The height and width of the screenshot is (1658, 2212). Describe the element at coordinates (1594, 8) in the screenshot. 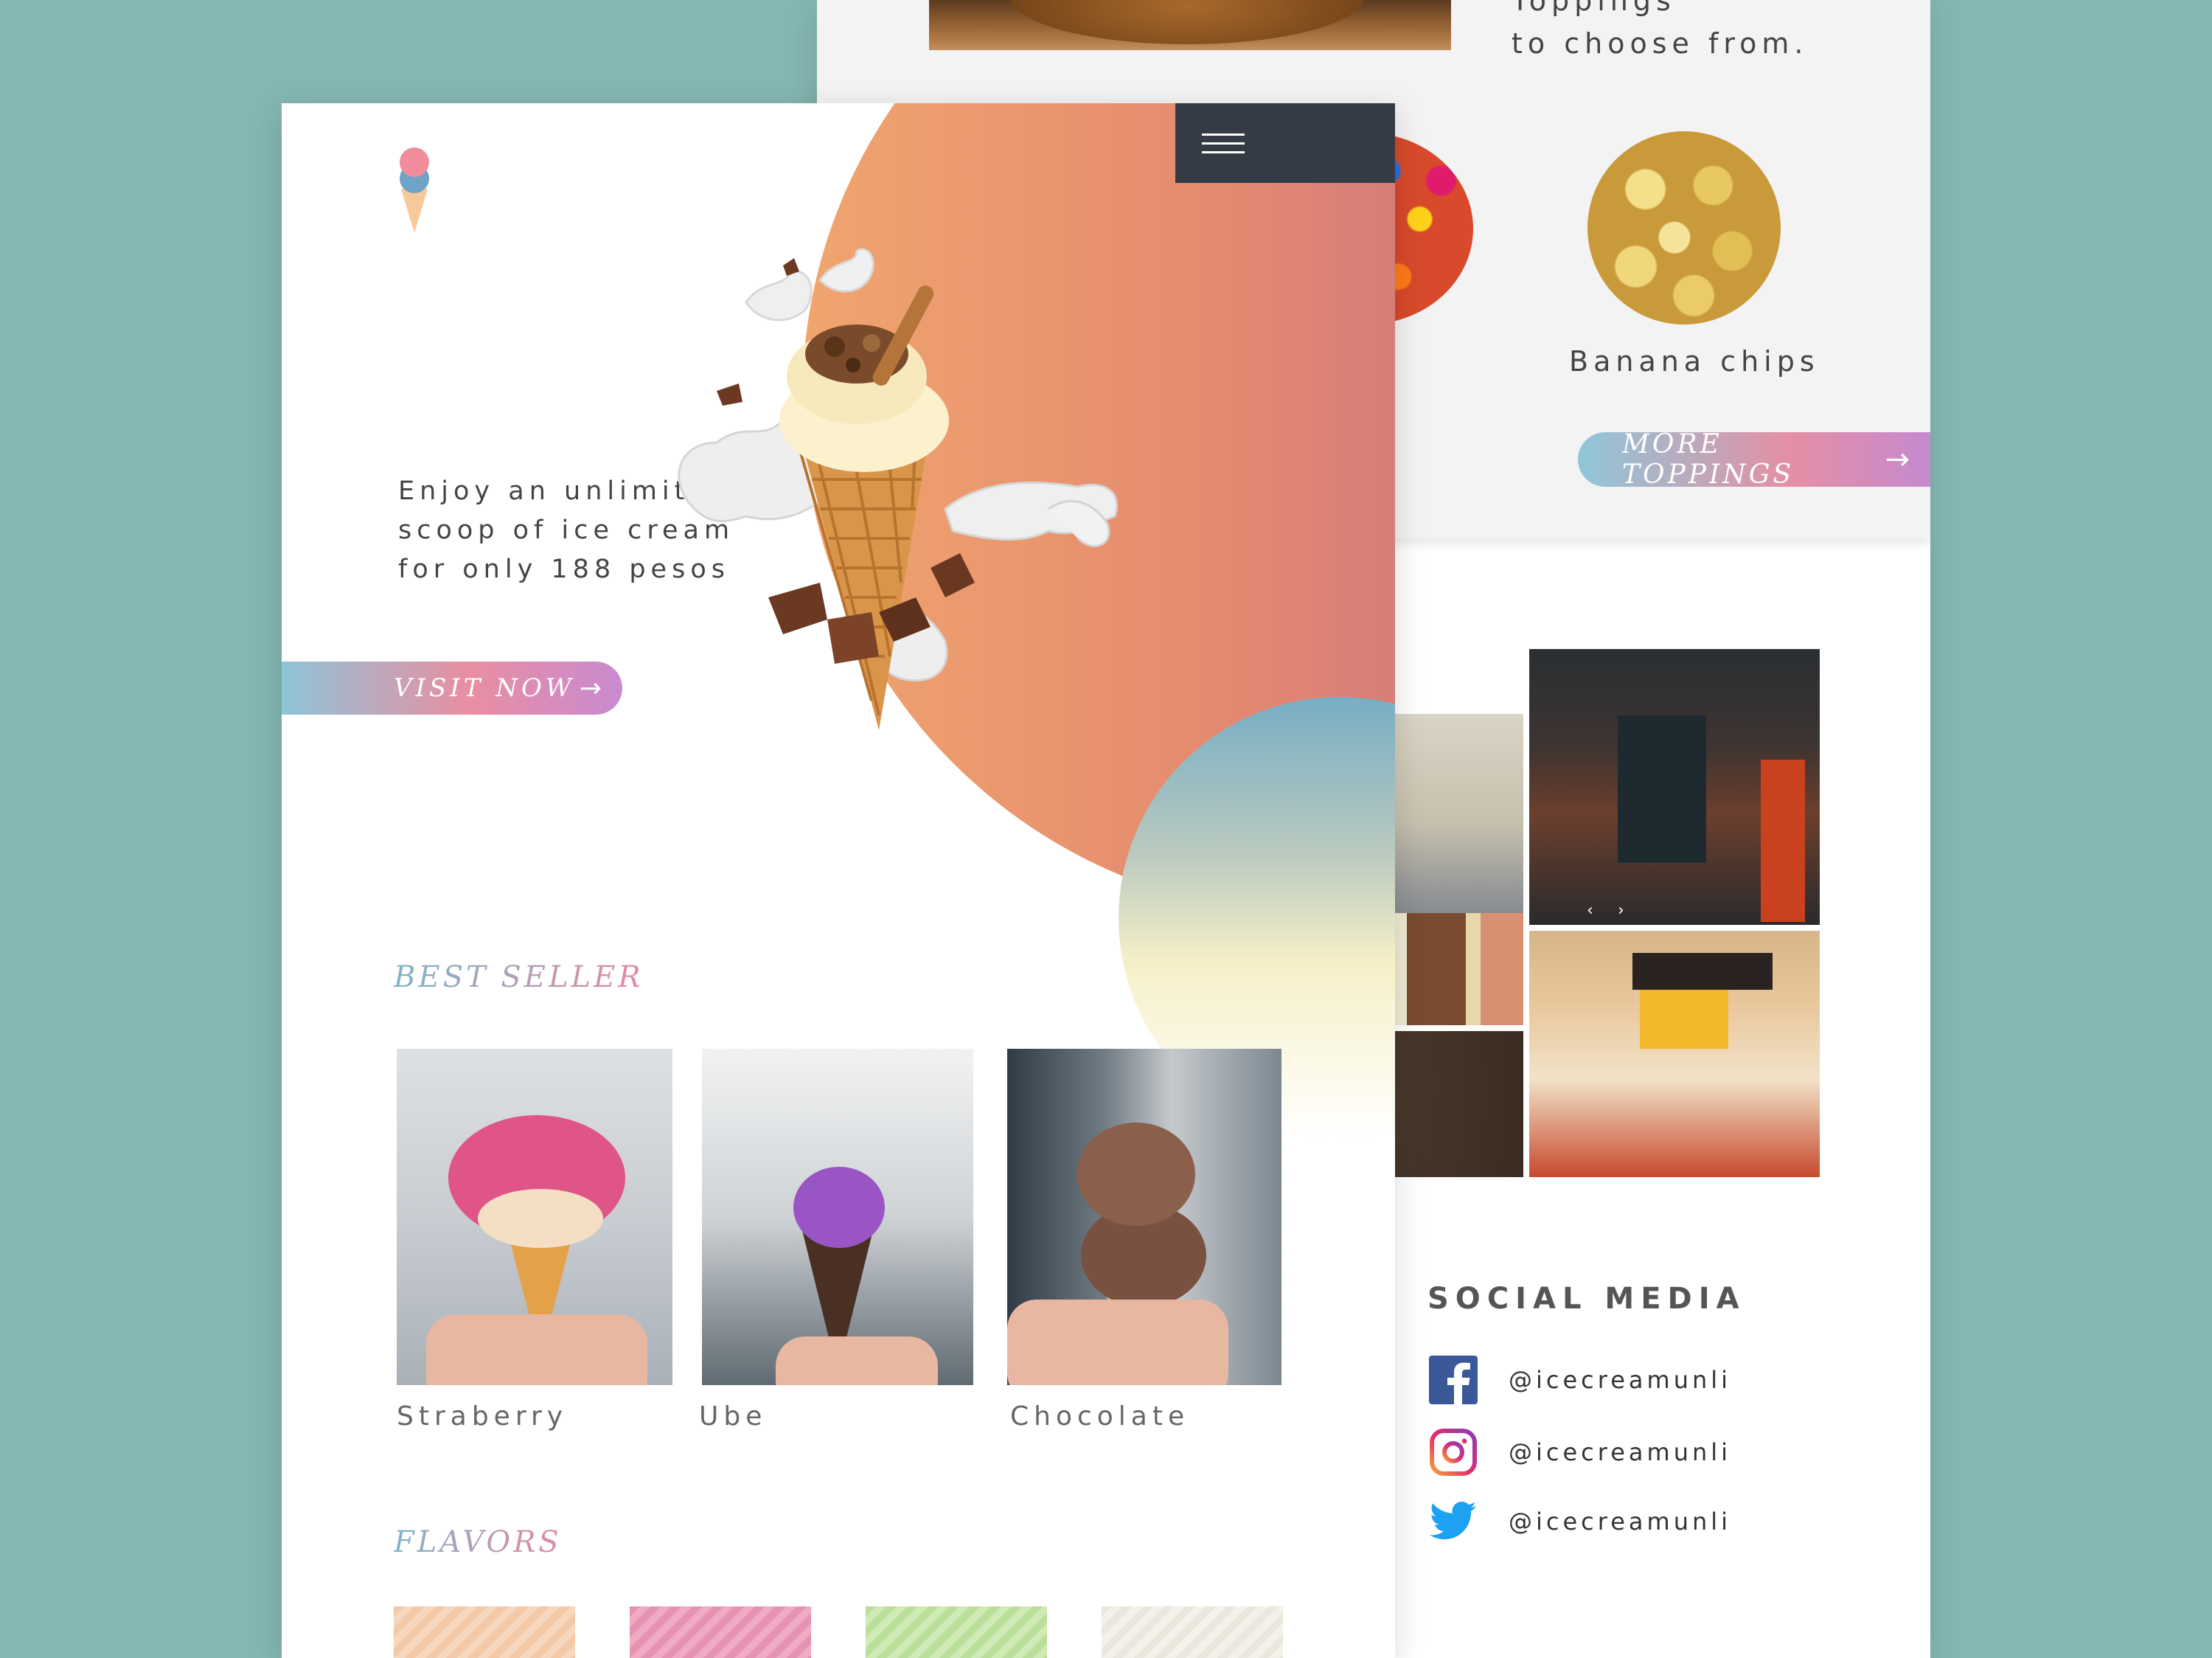

I see `toppings-intro-line-1: Toppings` at that location.